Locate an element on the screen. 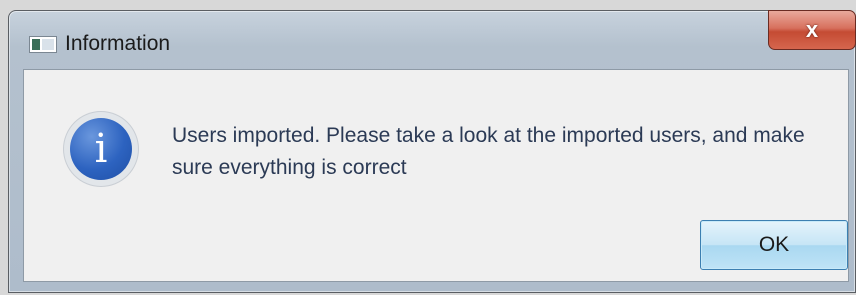  info-icon: i is located at coordinates (101, 149).